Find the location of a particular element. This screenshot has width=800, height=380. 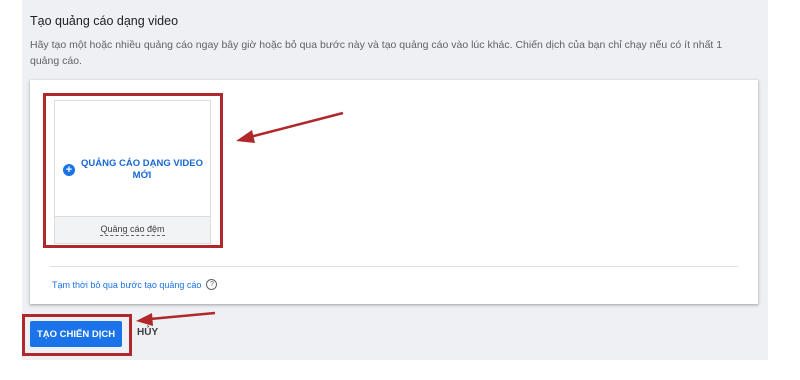

arrow-to-button-line is located at coordinates (182, 316).